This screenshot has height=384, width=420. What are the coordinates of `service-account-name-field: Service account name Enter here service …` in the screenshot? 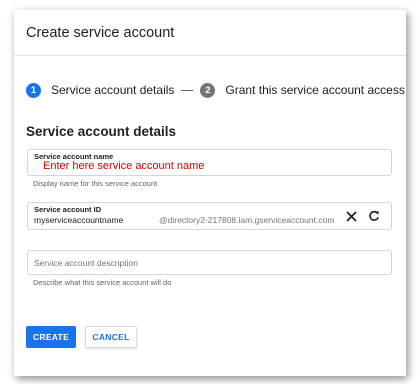 It's located at (209, 162).